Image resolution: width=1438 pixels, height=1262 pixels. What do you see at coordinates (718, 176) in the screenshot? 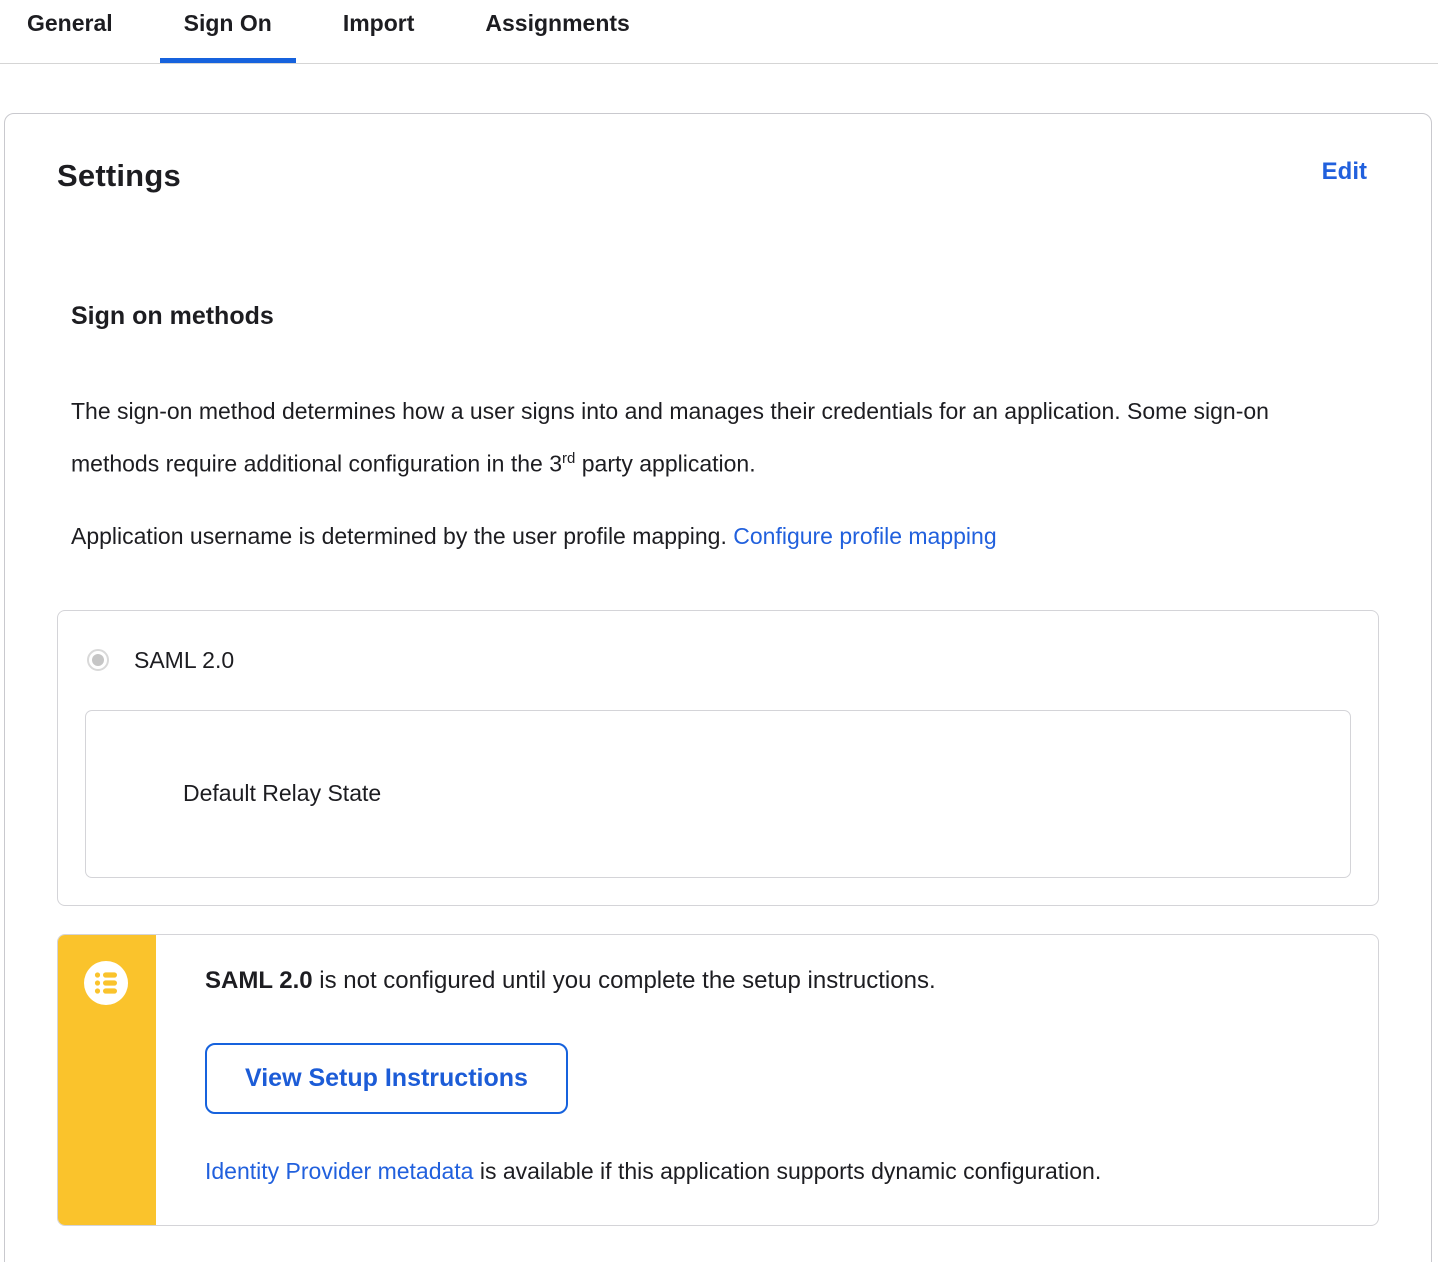
I see `settings-card-header: Settings Edit` at bounding box center [718, 176].